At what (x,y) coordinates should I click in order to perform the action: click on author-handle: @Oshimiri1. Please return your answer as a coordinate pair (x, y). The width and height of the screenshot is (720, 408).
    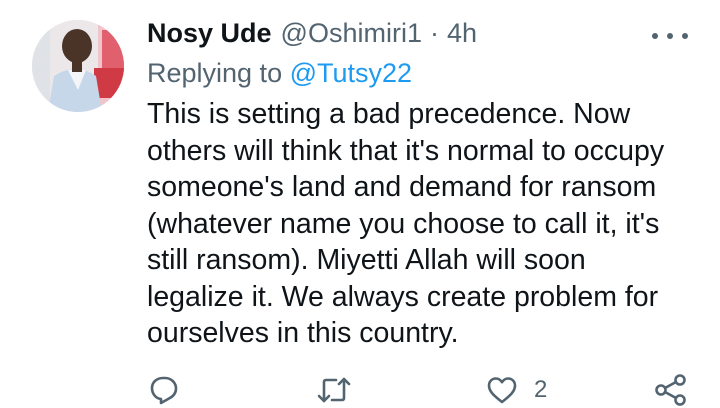
    Looking at the image, I should click on (351, 33).